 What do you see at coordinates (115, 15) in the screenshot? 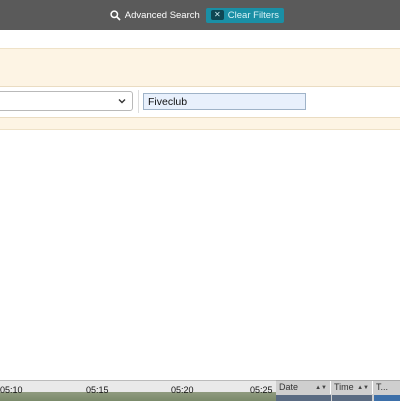
I see `search-icon` at bounding box center [115, 15].